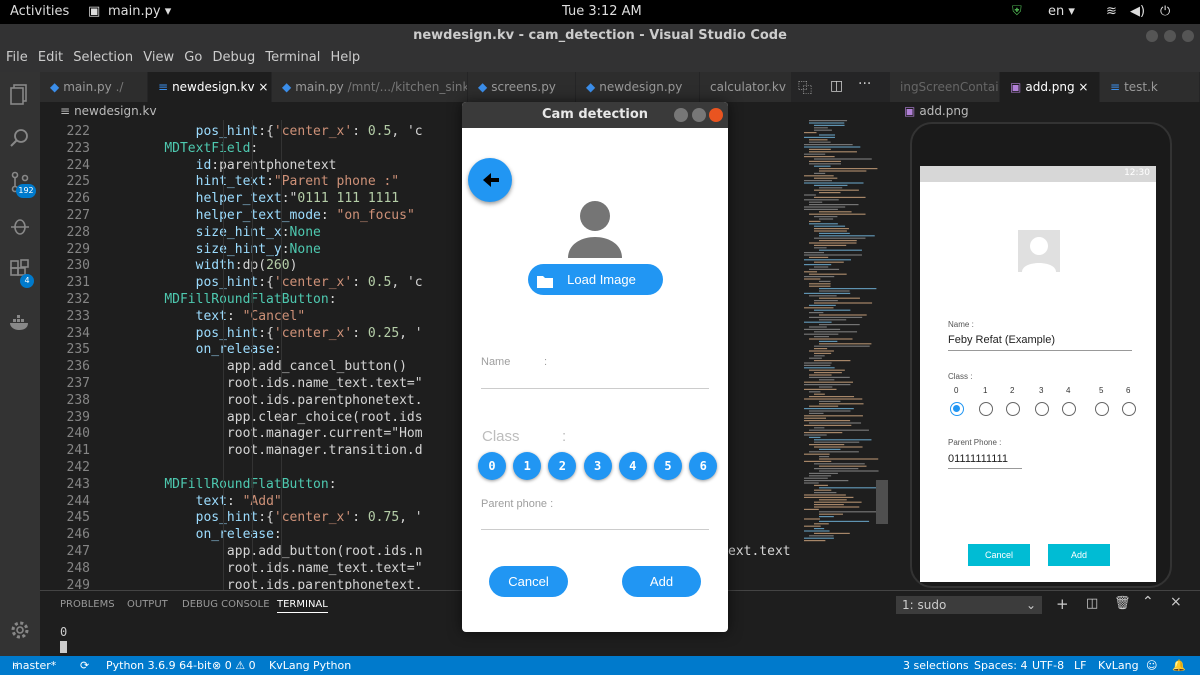 The height and width of the screenshot is (675, 1200). What do you see at coordinates (595, 115) in the screenshot?
I see `cam-window-title-bar: Cam detection` at bounding box center [595, 115].